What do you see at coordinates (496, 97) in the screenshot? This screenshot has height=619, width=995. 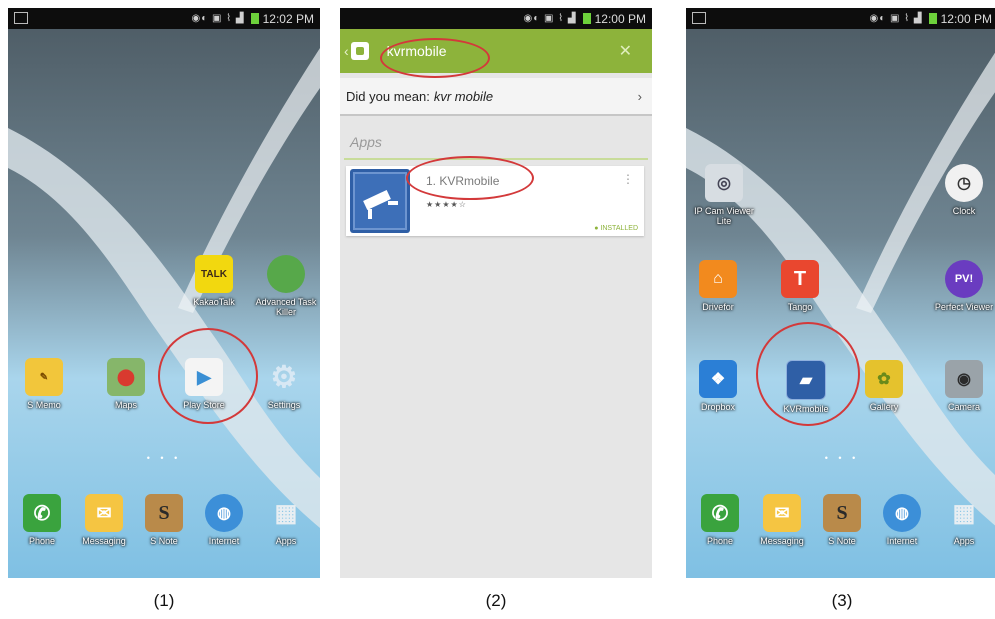 I see `did-you-mean-row: Did you mean: kvr mobile ›` at bounding box center [496, 97].